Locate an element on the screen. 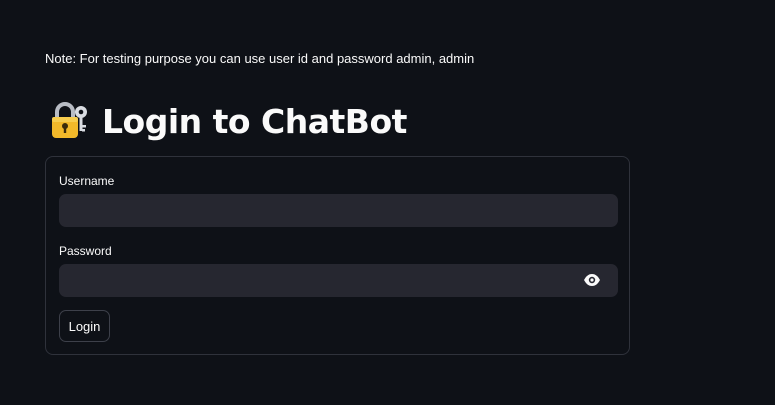 The image size is (775, 405). username-input is located at coordinates (338, 210).